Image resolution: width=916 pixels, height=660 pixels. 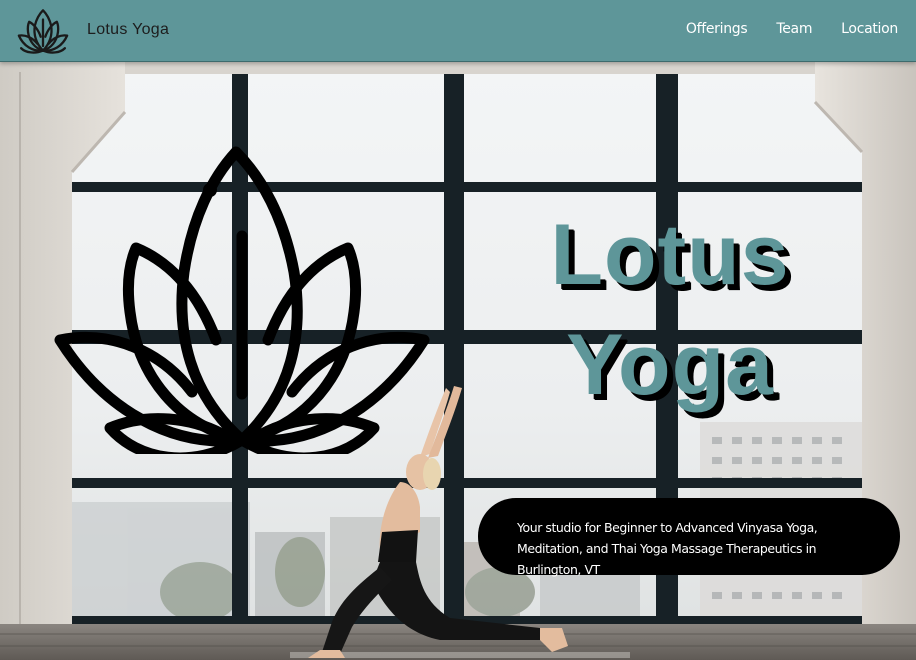 I want to click on nav-link-offerings: Offerings, so click(x=717, y=29).